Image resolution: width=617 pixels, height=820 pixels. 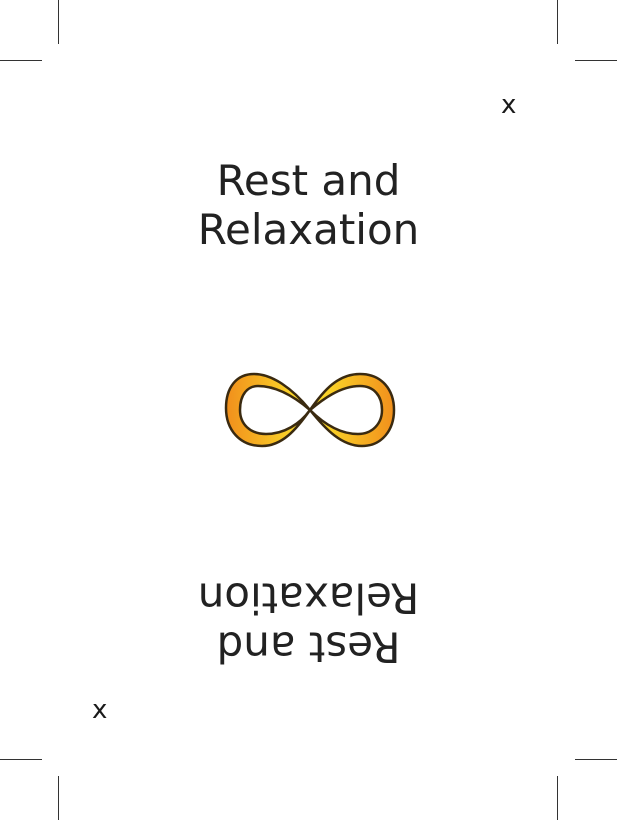 I want to click on crop-mark-top-right-horizontal, so click(x=596, y=60).